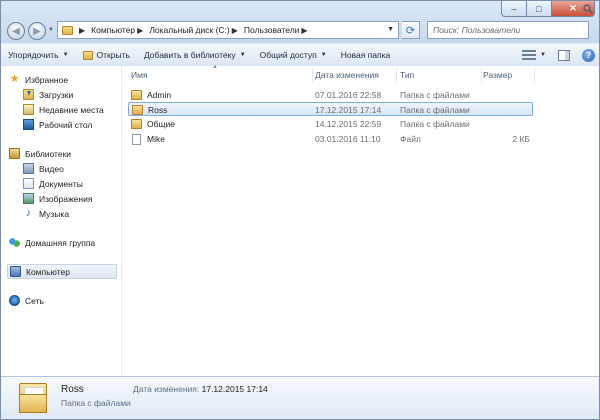 Image resolution: width=600 pixels, height=420 pixels. What do you see at coordinates (195, 30) in the screenshot?
I see `breadcrumb-local-disk: Локальный диск (C:) ▶` at bounding box center [195, 30].